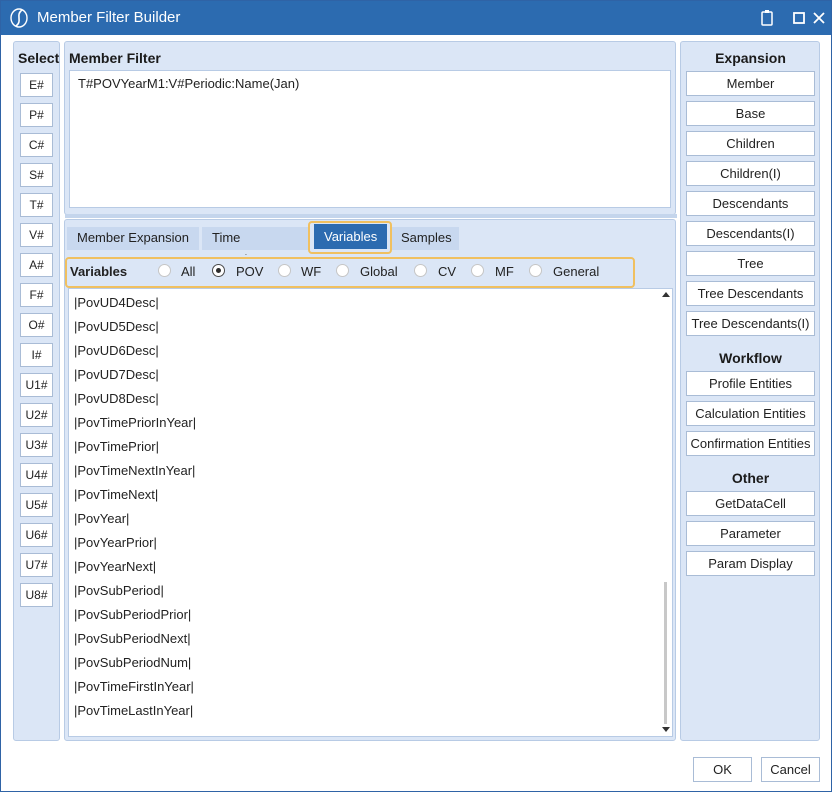 This screenshot has width=832, height=792. Describe the element at coordinates (722, 769) in the screenshot. I see `ok-button: OK` at that location.